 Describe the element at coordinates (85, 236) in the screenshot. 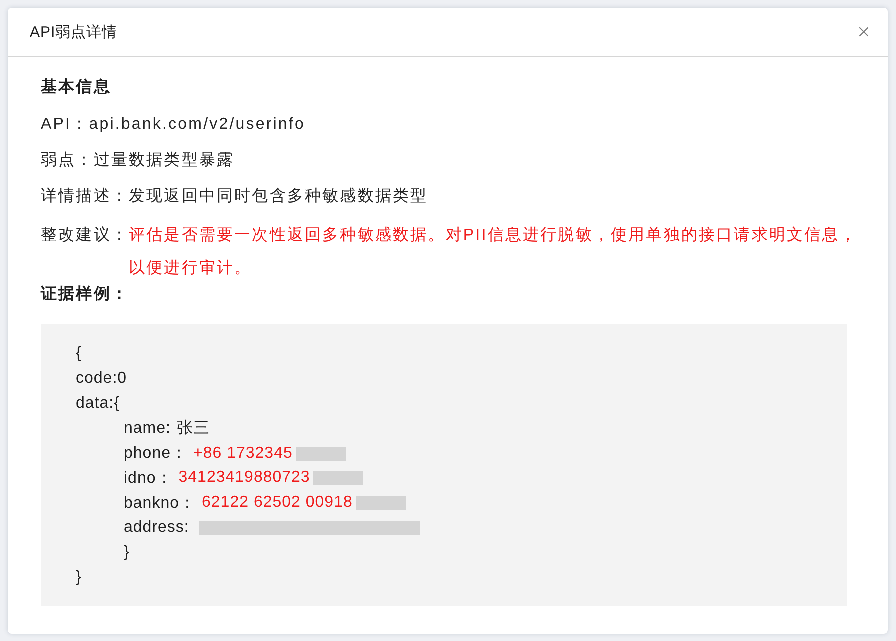

I see `field-label: 整改建议：` at that location.